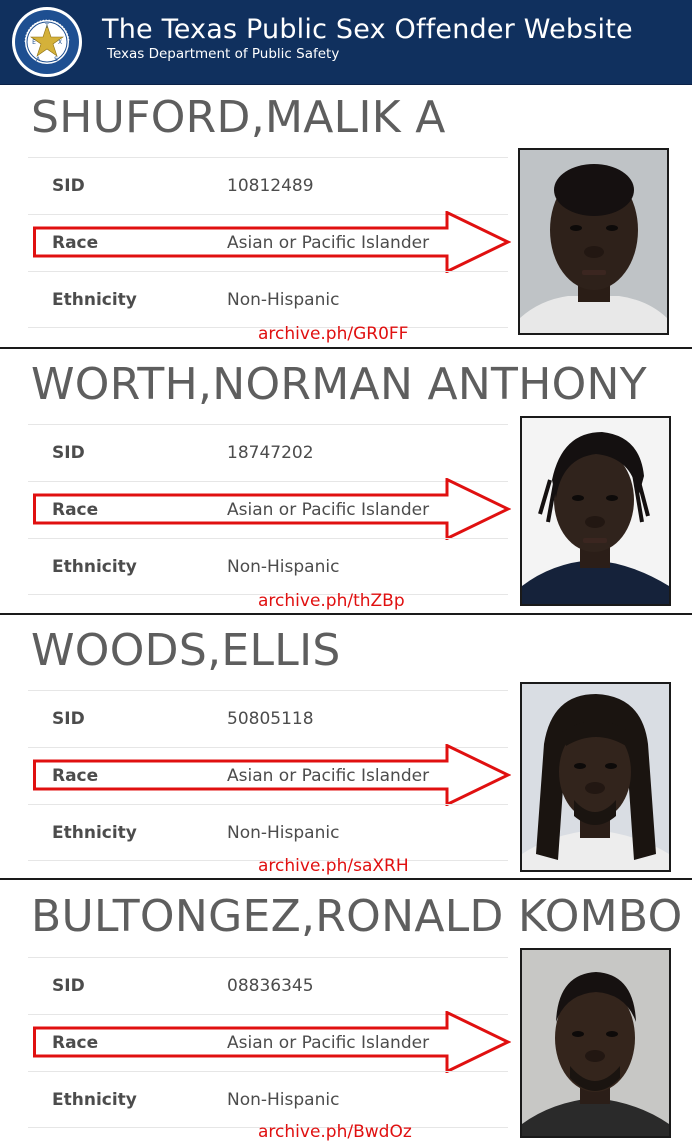 The height and width of the screenshot is (1145, 692). I want to click on seal-letter-t: T, so click(46, 26).